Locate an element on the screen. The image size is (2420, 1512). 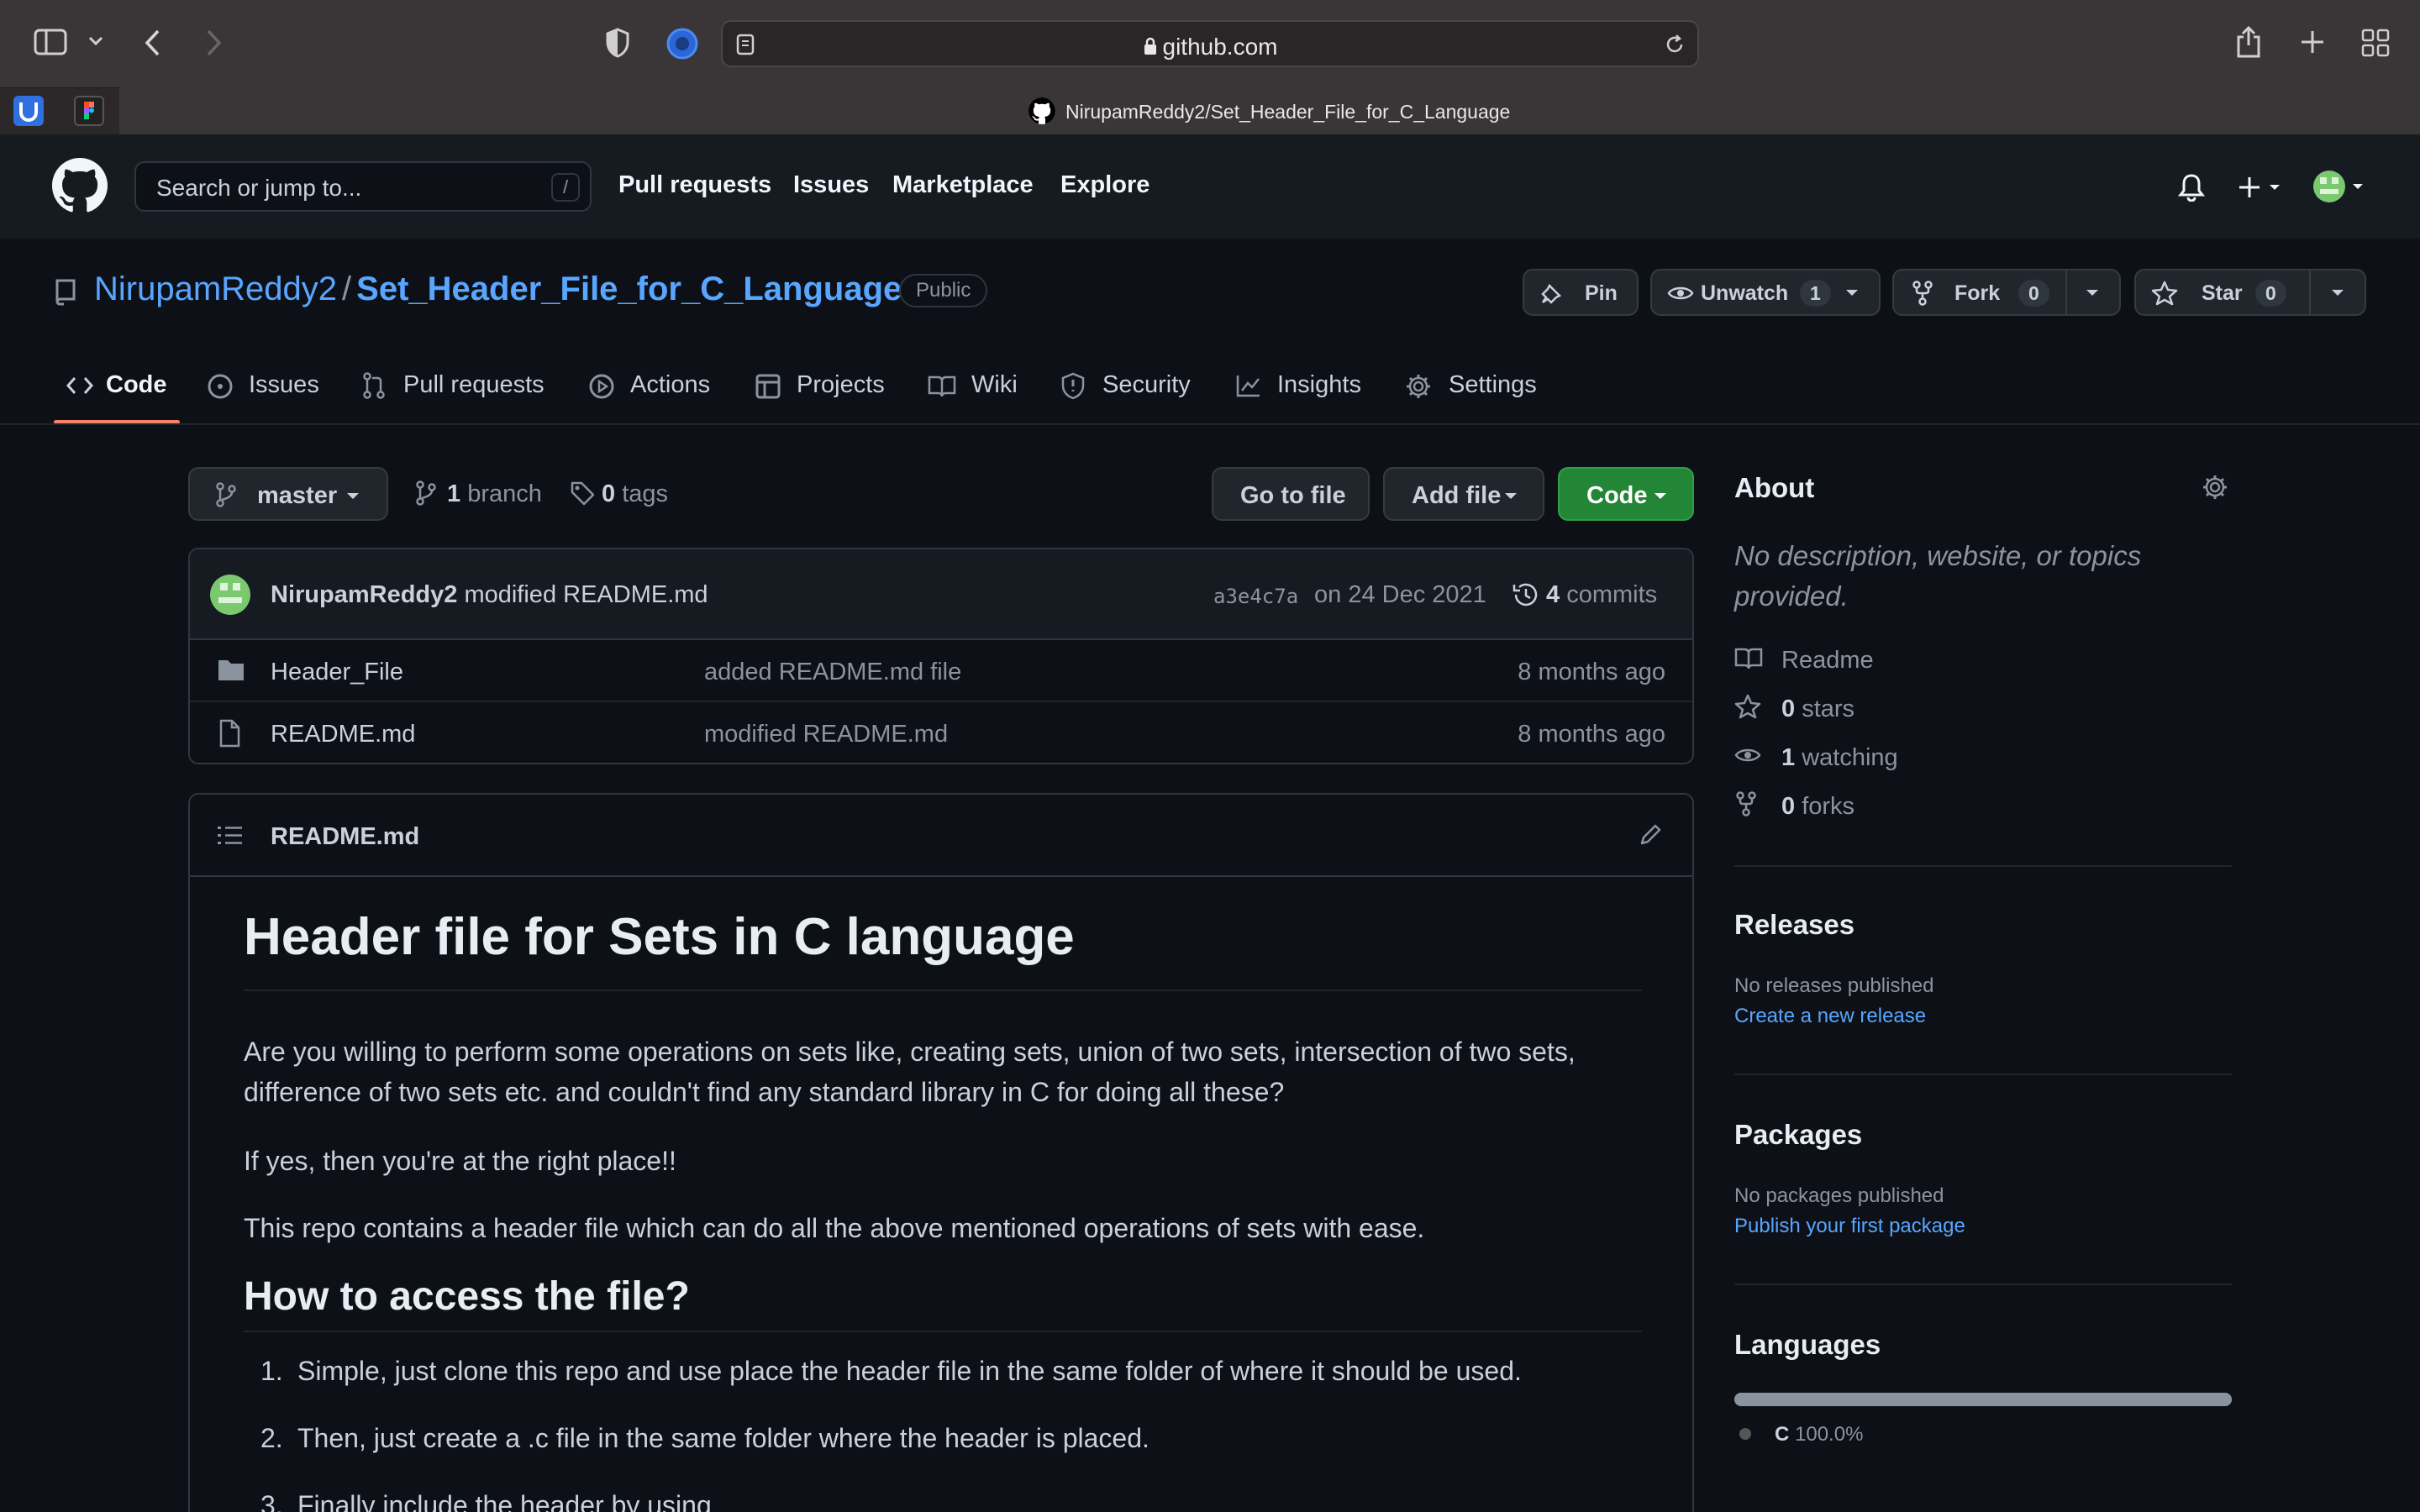
file-age: 8 months ago is located at coordinates (1591, 734).